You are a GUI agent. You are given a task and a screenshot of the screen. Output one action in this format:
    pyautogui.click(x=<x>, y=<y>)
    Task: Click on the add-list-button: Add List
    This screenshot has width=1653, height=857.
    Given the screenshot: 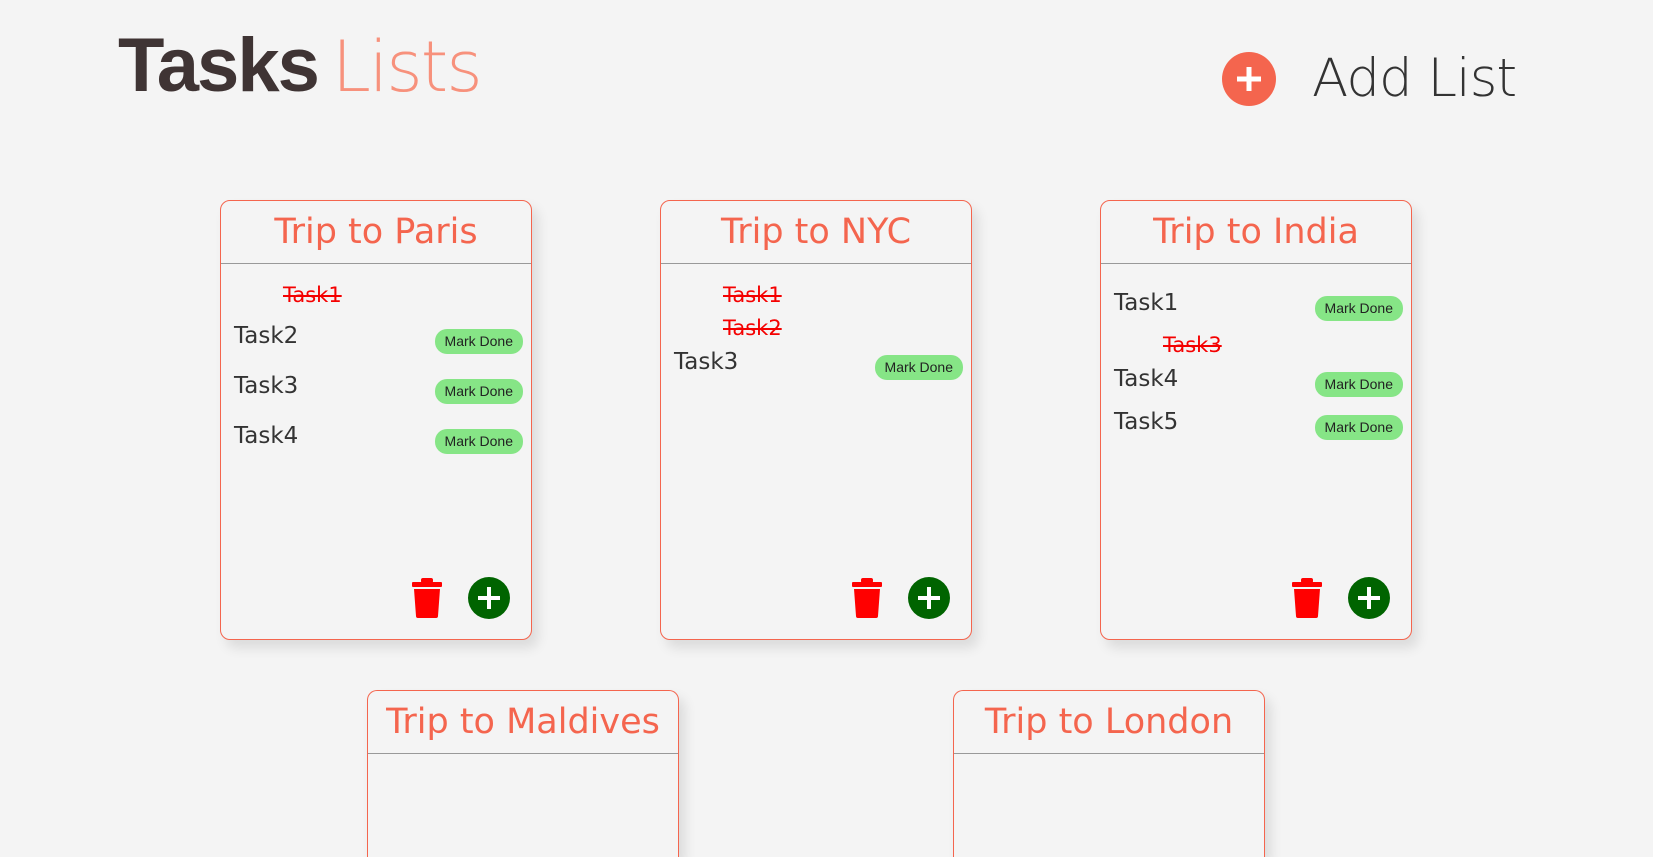 What is the action you would take?
    pyautogui.click(x=1369, y=78)
    